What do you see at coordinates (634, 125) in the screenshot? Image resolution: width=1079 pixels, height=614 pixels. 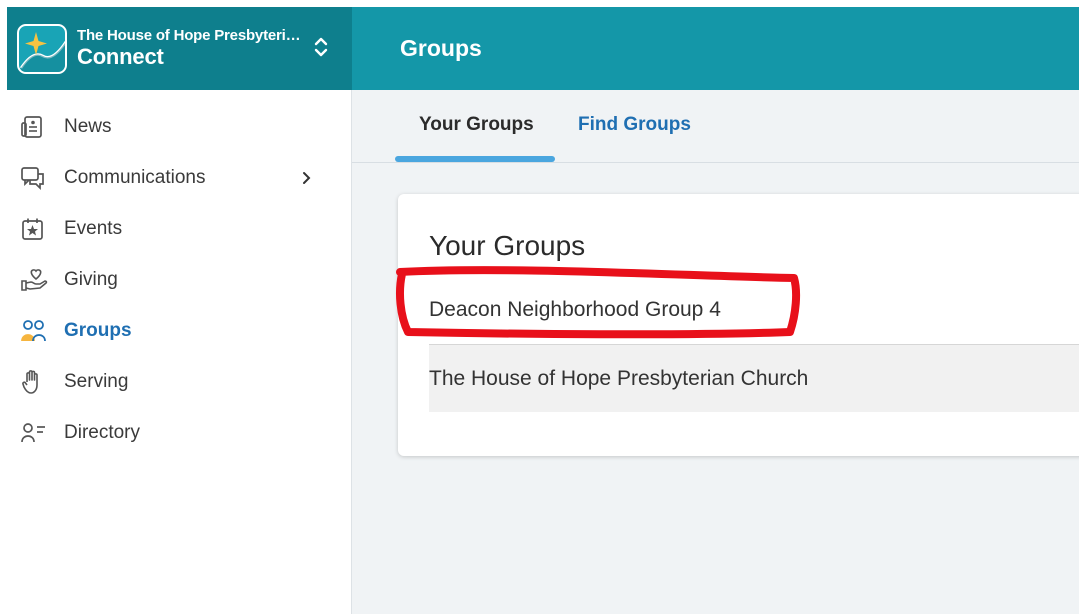 I see `tab-find-groups: Find Groups` at bounding box center [634, 125].